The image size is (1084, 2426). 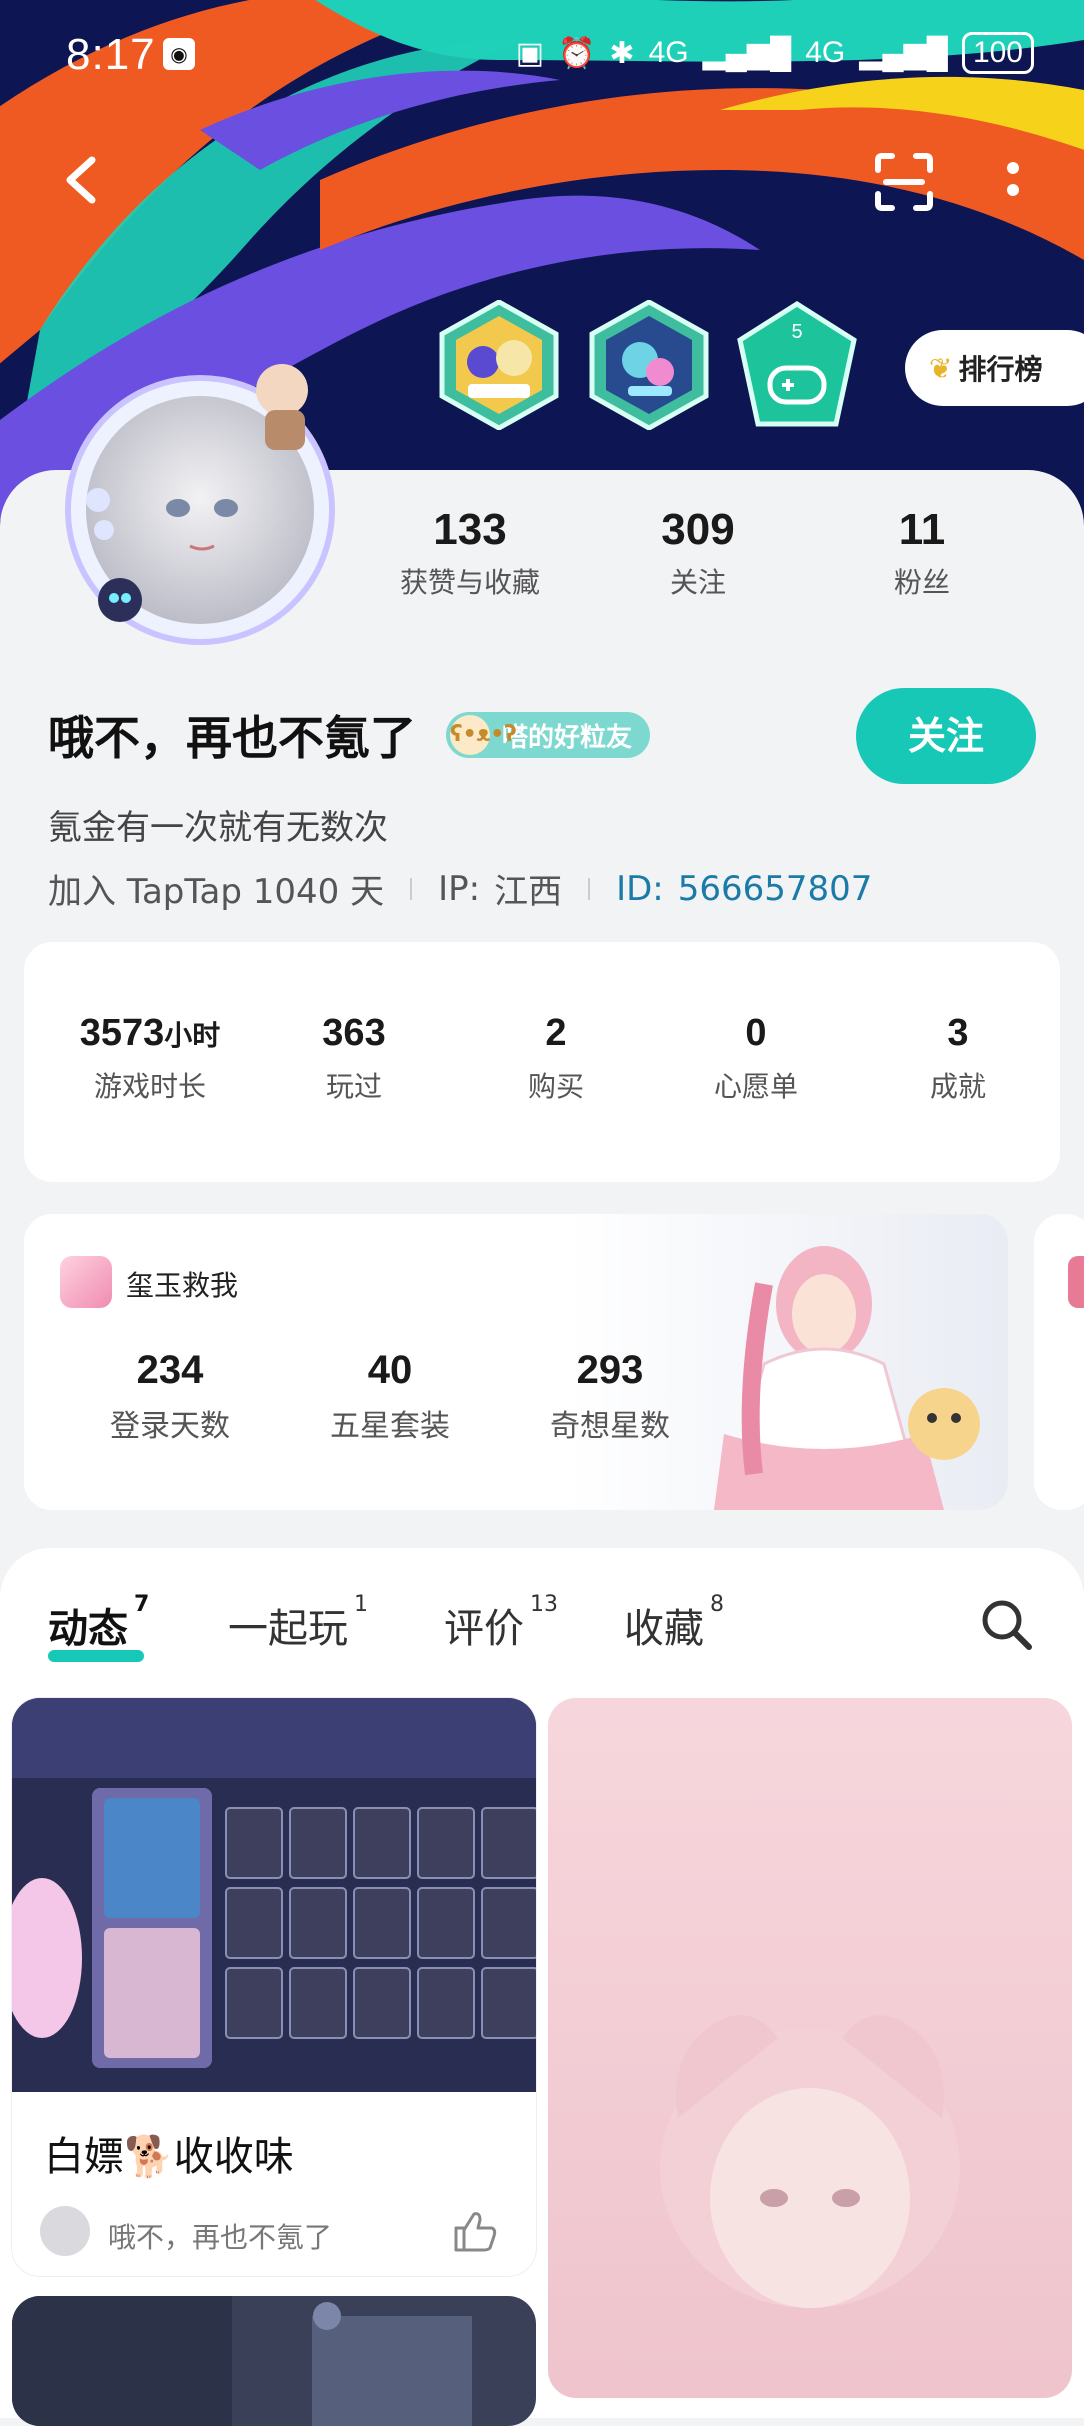 I want to click on more-button, so click(x=1013, y=182).